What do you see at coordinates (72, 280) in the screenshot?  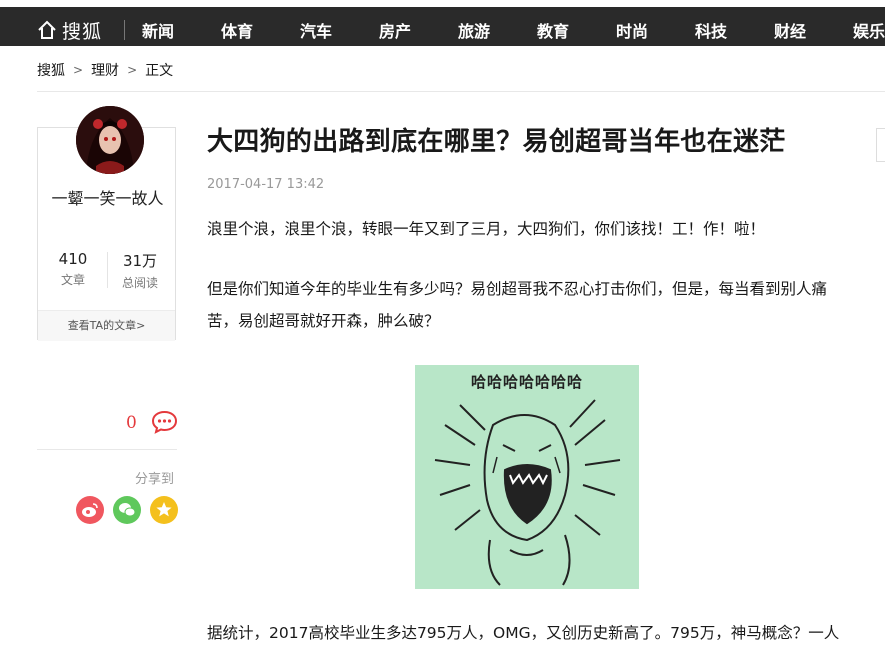 I see `articles-label: 文章` at bounding box center [72, 280].